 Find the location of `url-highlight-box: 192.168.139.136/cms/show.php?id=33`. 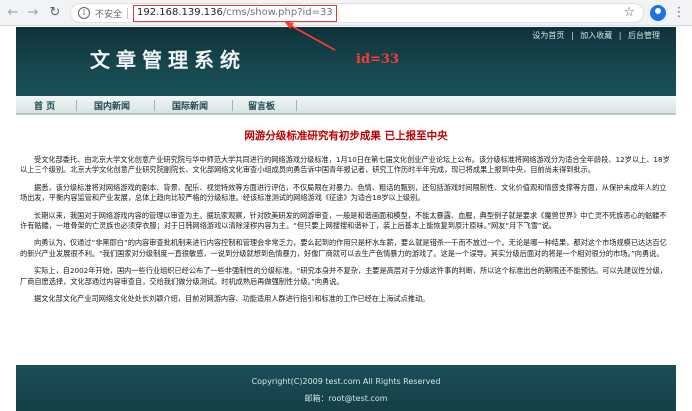

url-highlight-box: 192.168.139.136/cms/show.php?id=33 is located at coordinates (235, 13).